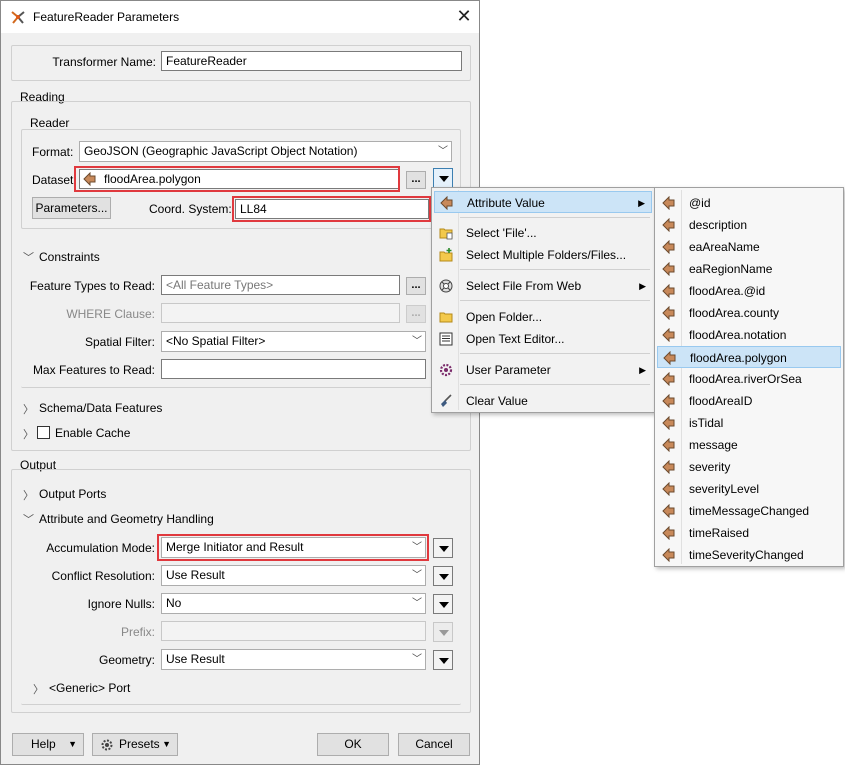 This screenshot has height=765, width=845. I want to click on menu-item-label: Select File From Web, so click(524, 286).